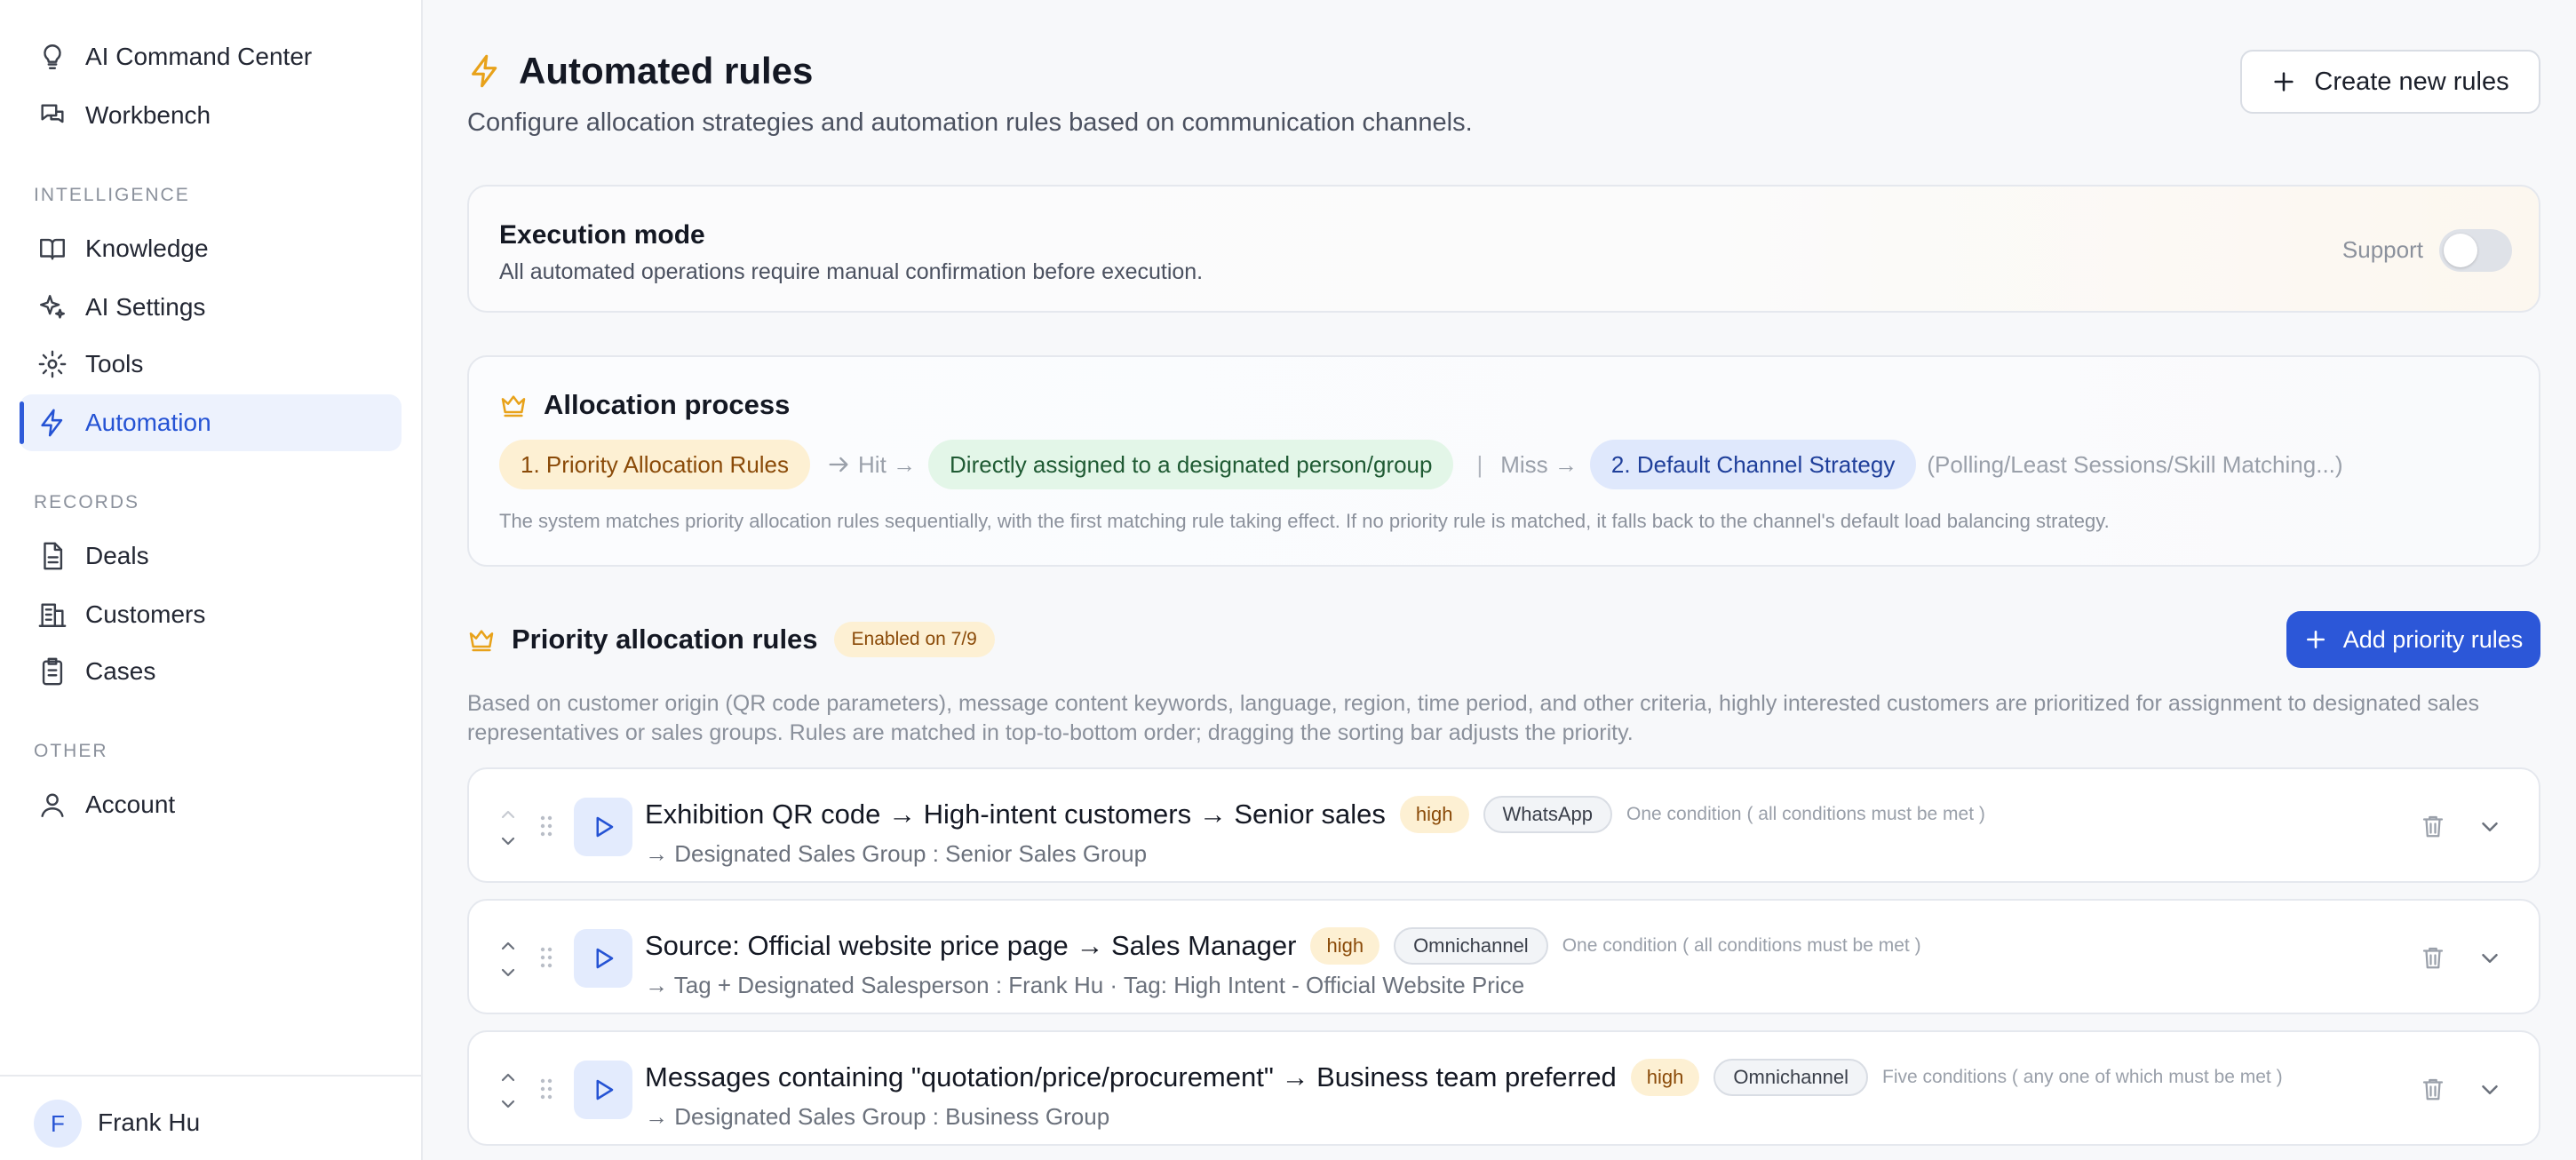 Image resolution: width=2576 pixels, height=1160 pixels. Describe the element at coordinates (211, 56) in the screenshot. I see `sidebar-item-ai-command-center: AI Command Center` at that location.